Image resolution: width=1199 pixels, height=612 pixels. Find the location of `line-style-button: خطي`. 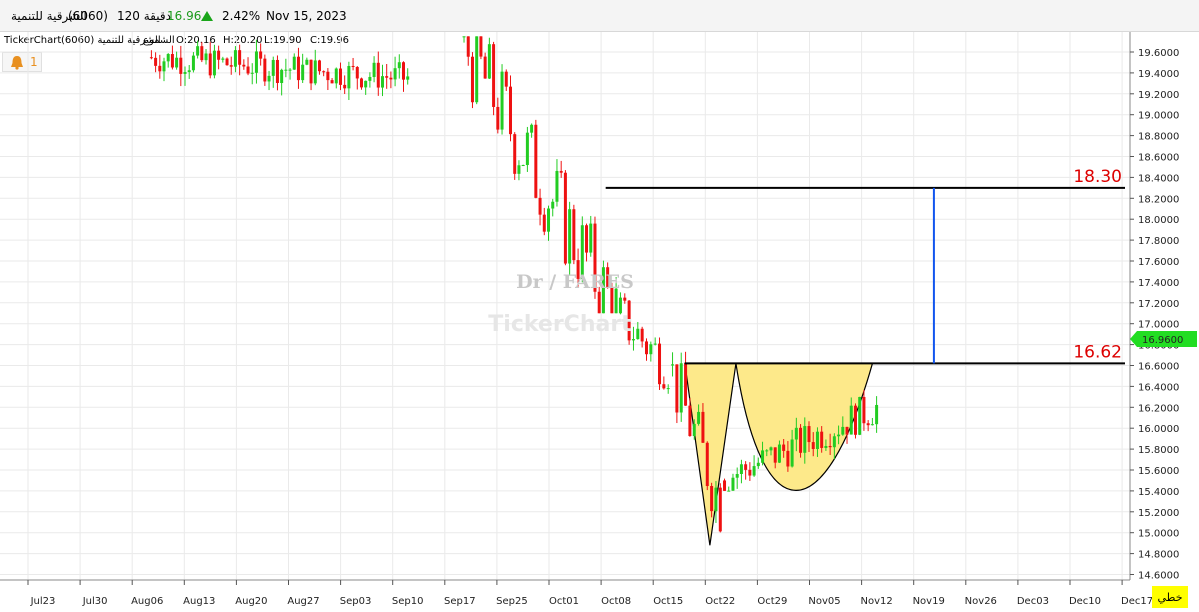

line-style-button: خطي is located at coordinates (1170, 597).